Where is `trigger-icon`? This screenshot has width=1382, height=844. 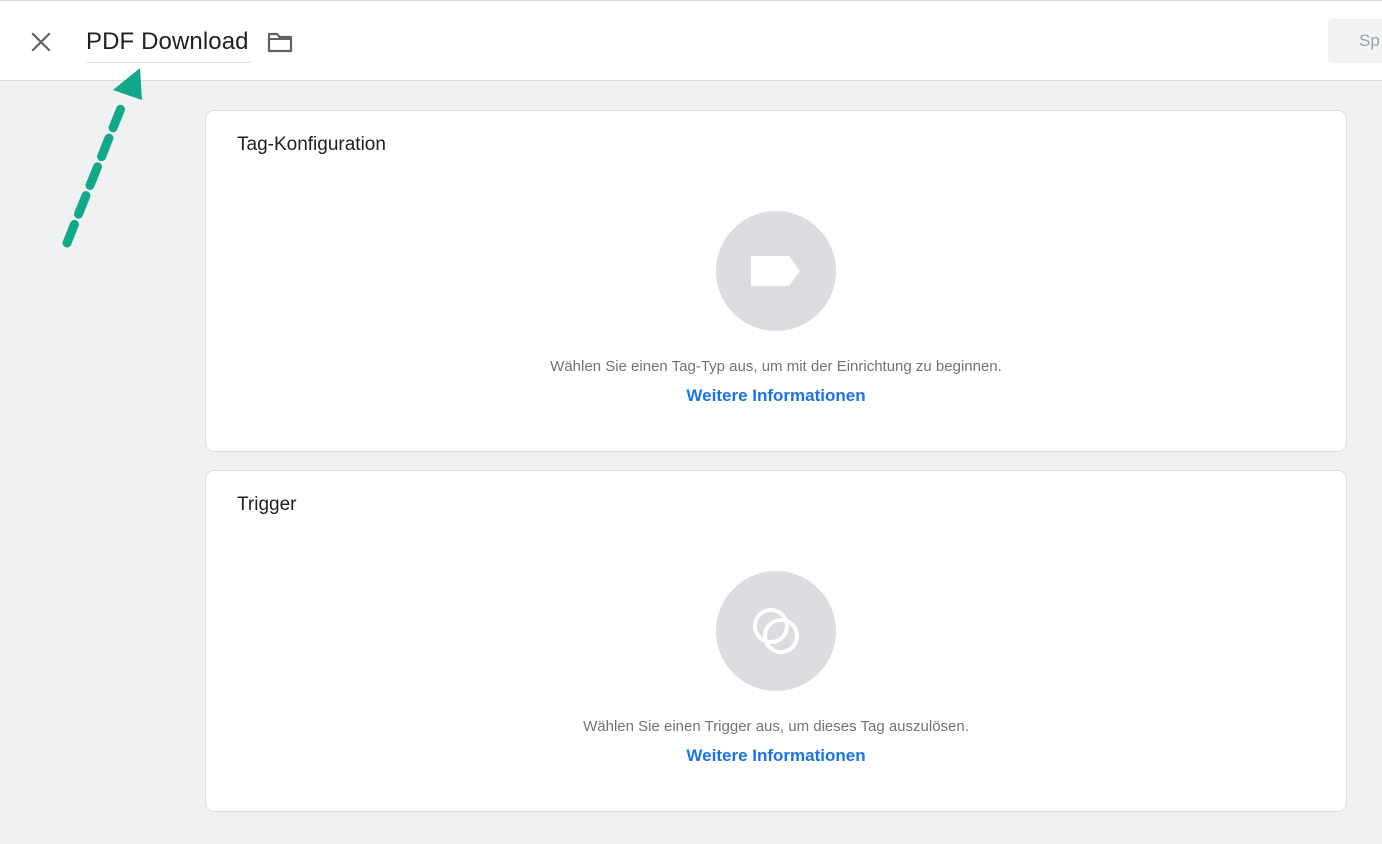 trigger-icon is located at coordinates (776, 631).